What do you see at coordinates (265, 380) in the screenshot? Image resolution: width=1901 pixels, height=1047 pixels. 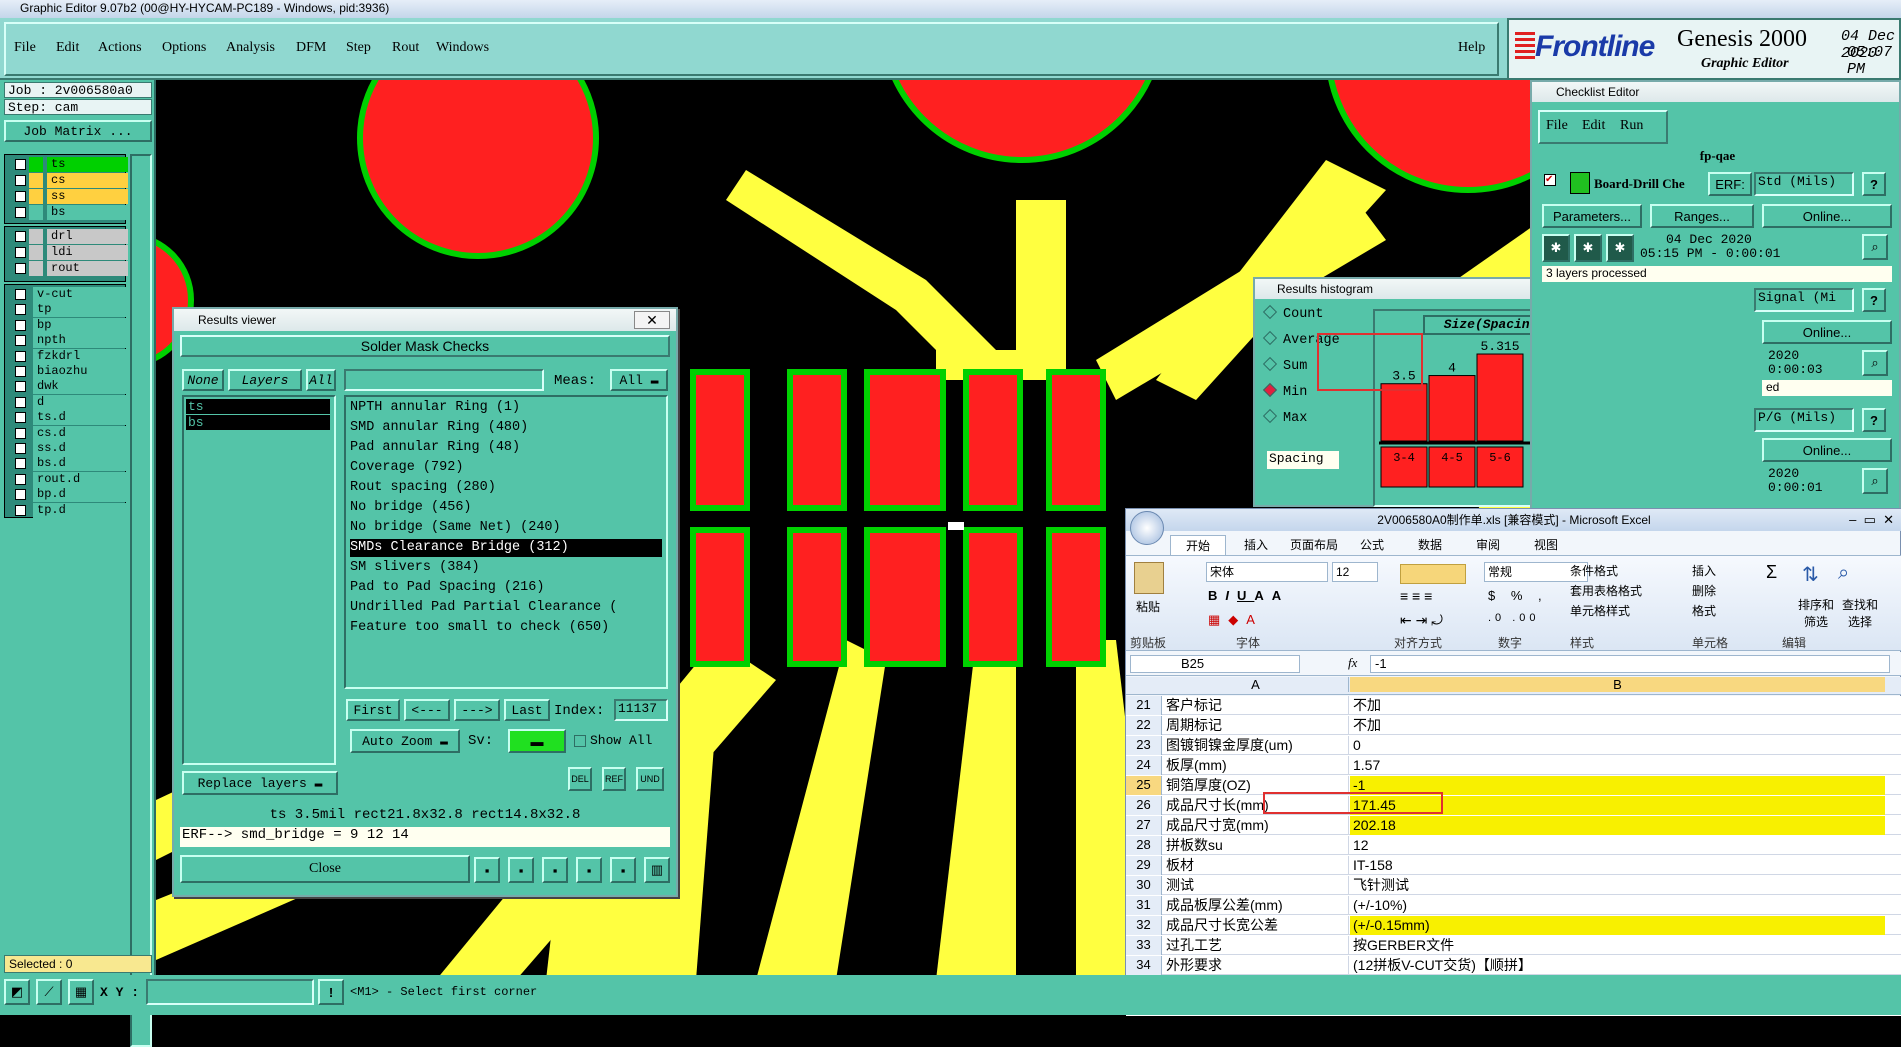 I see `layers-button: Layers` at bounding box center [265, 380].